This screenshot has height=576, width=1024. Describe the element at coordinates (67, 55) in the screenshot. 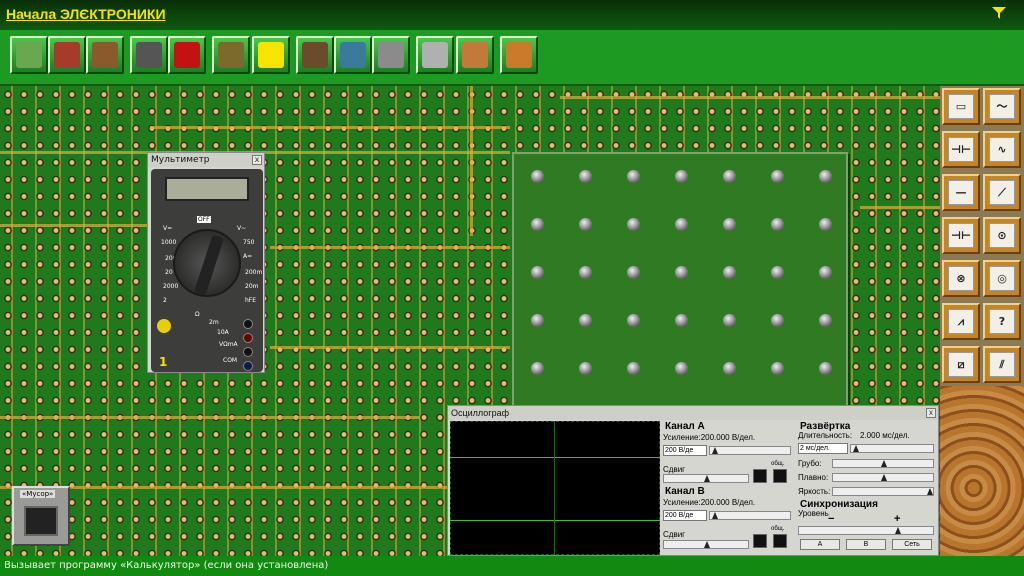

I see `save-button` at that location.